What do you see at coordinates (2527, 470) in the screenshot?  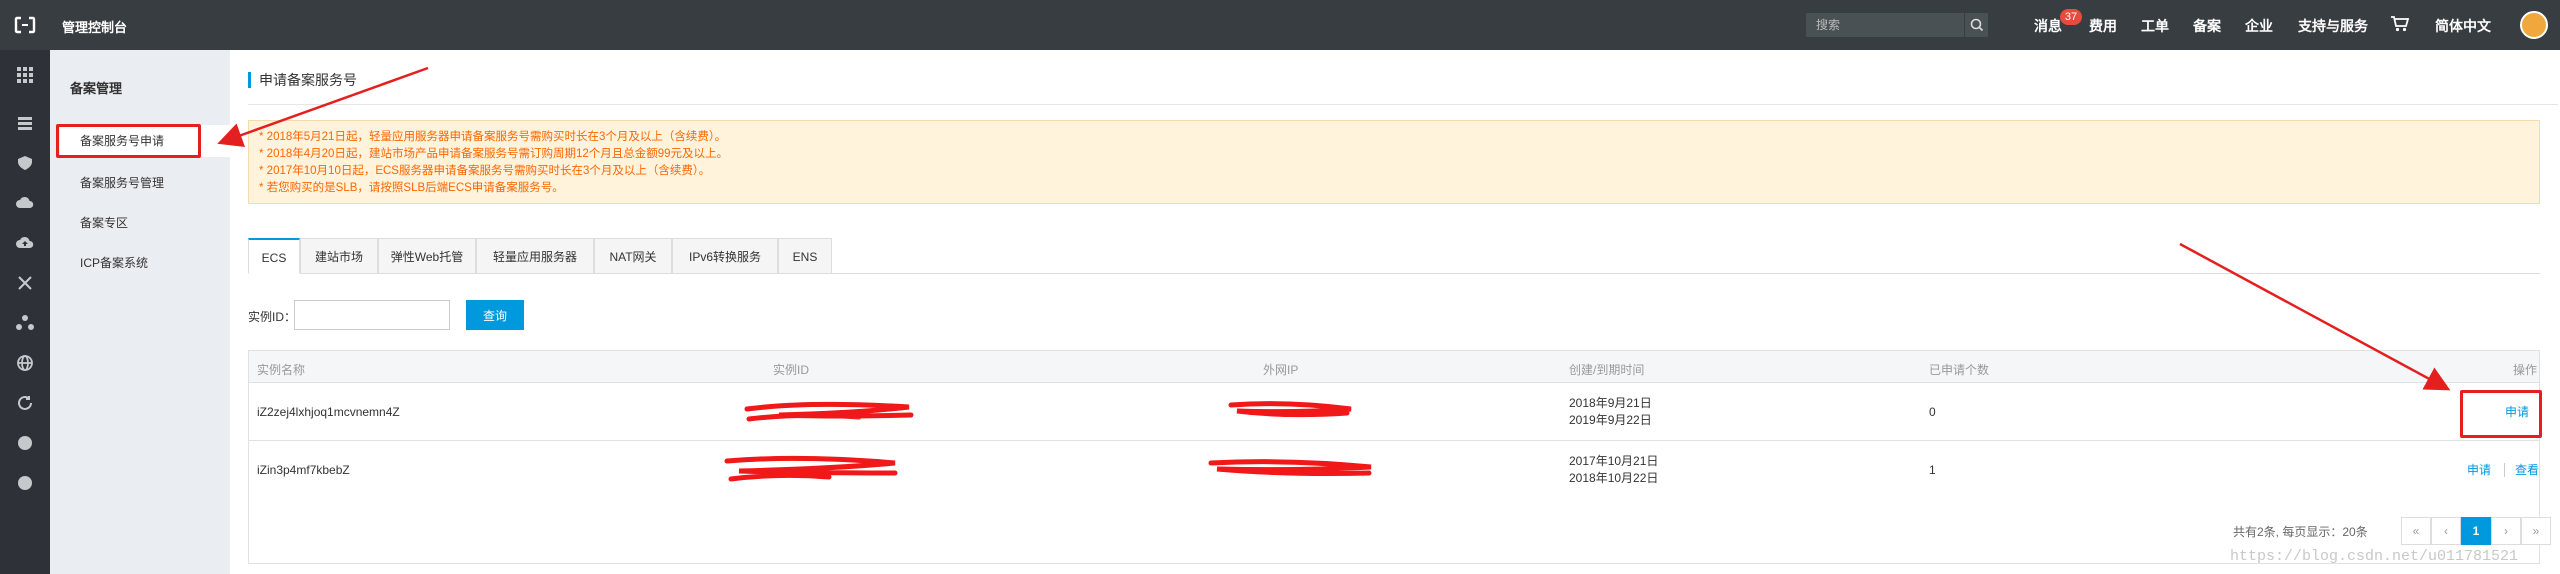 I see `view-link: 查看` at bounding box center [2527, 470].